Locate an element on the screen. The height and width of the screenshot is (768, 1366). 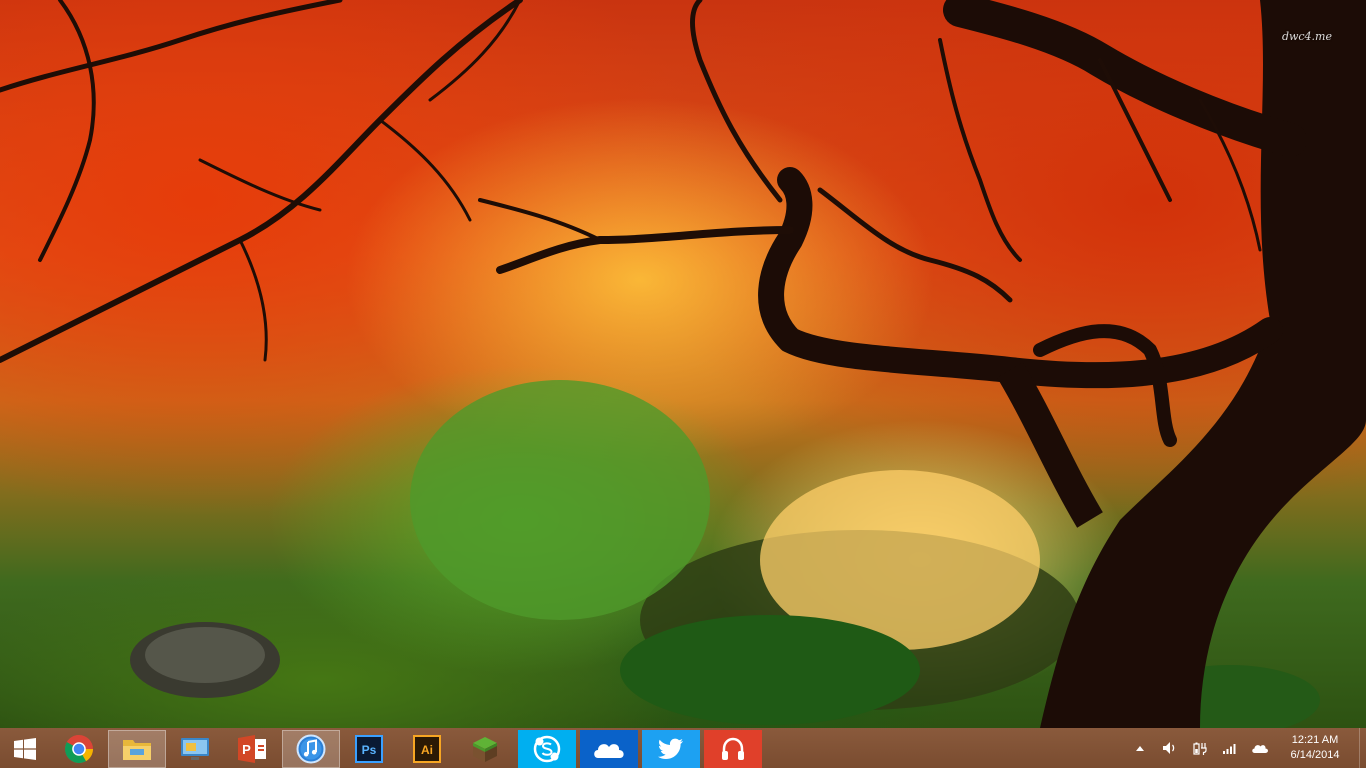
power-icon is located at coordinates (1200, 748).